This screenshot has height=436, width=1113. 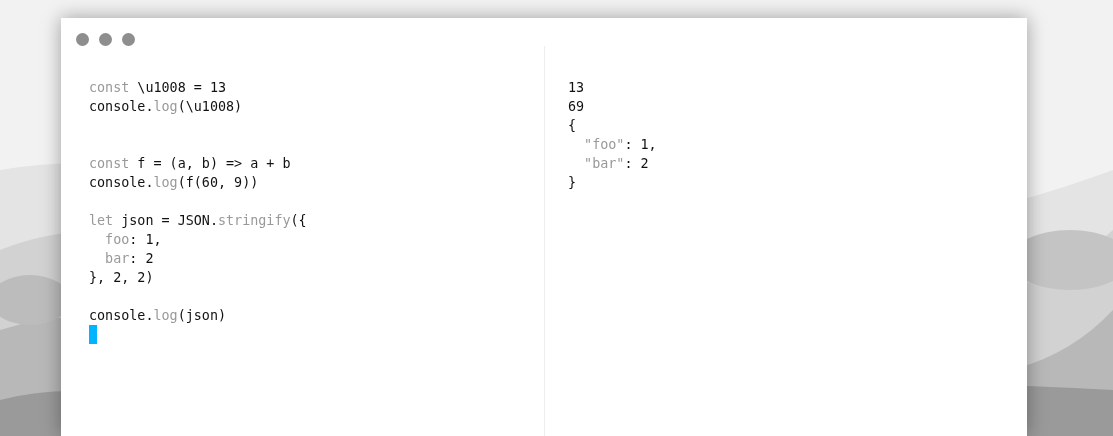 I want to click on output-line: 13, so click(x=577, y=88).